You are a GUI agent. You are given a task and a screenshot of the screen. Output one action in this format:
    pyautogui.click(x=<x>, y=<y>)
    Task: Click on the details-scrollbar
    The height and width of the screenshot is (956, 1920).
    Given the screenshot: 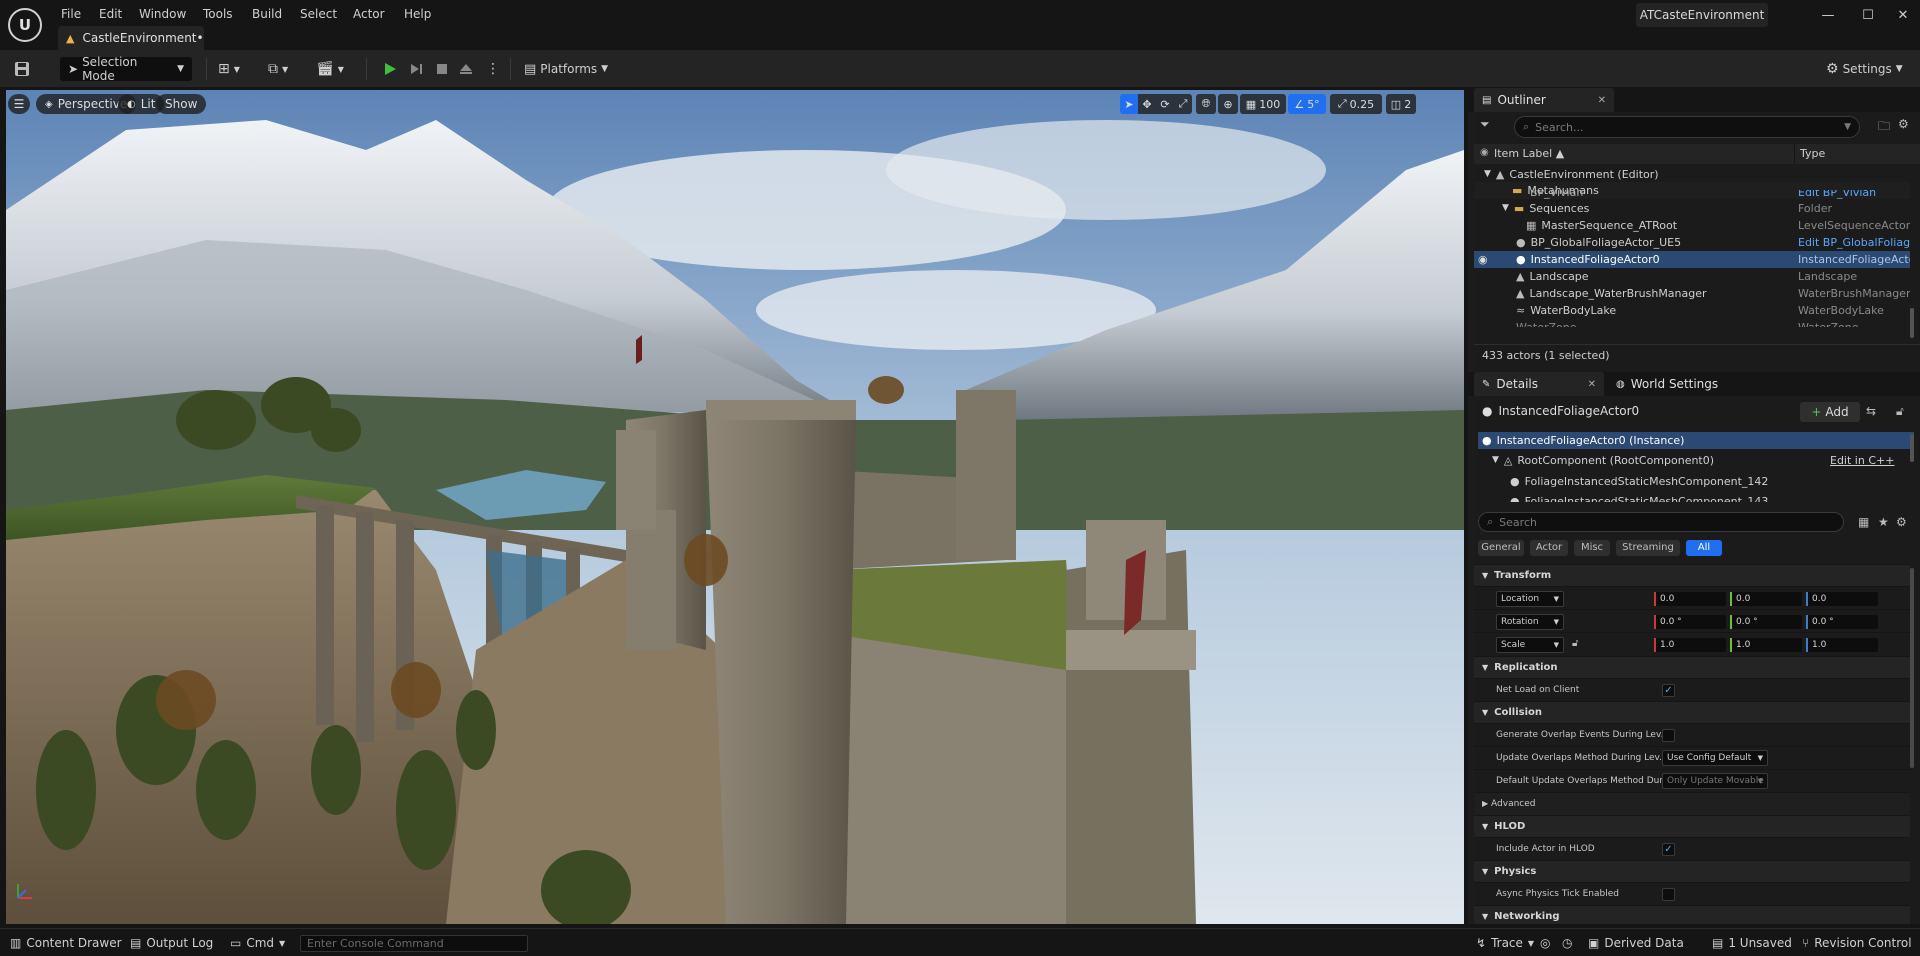 What is the action you would take?
    pyautogui.click(x=1912, y=668)
    